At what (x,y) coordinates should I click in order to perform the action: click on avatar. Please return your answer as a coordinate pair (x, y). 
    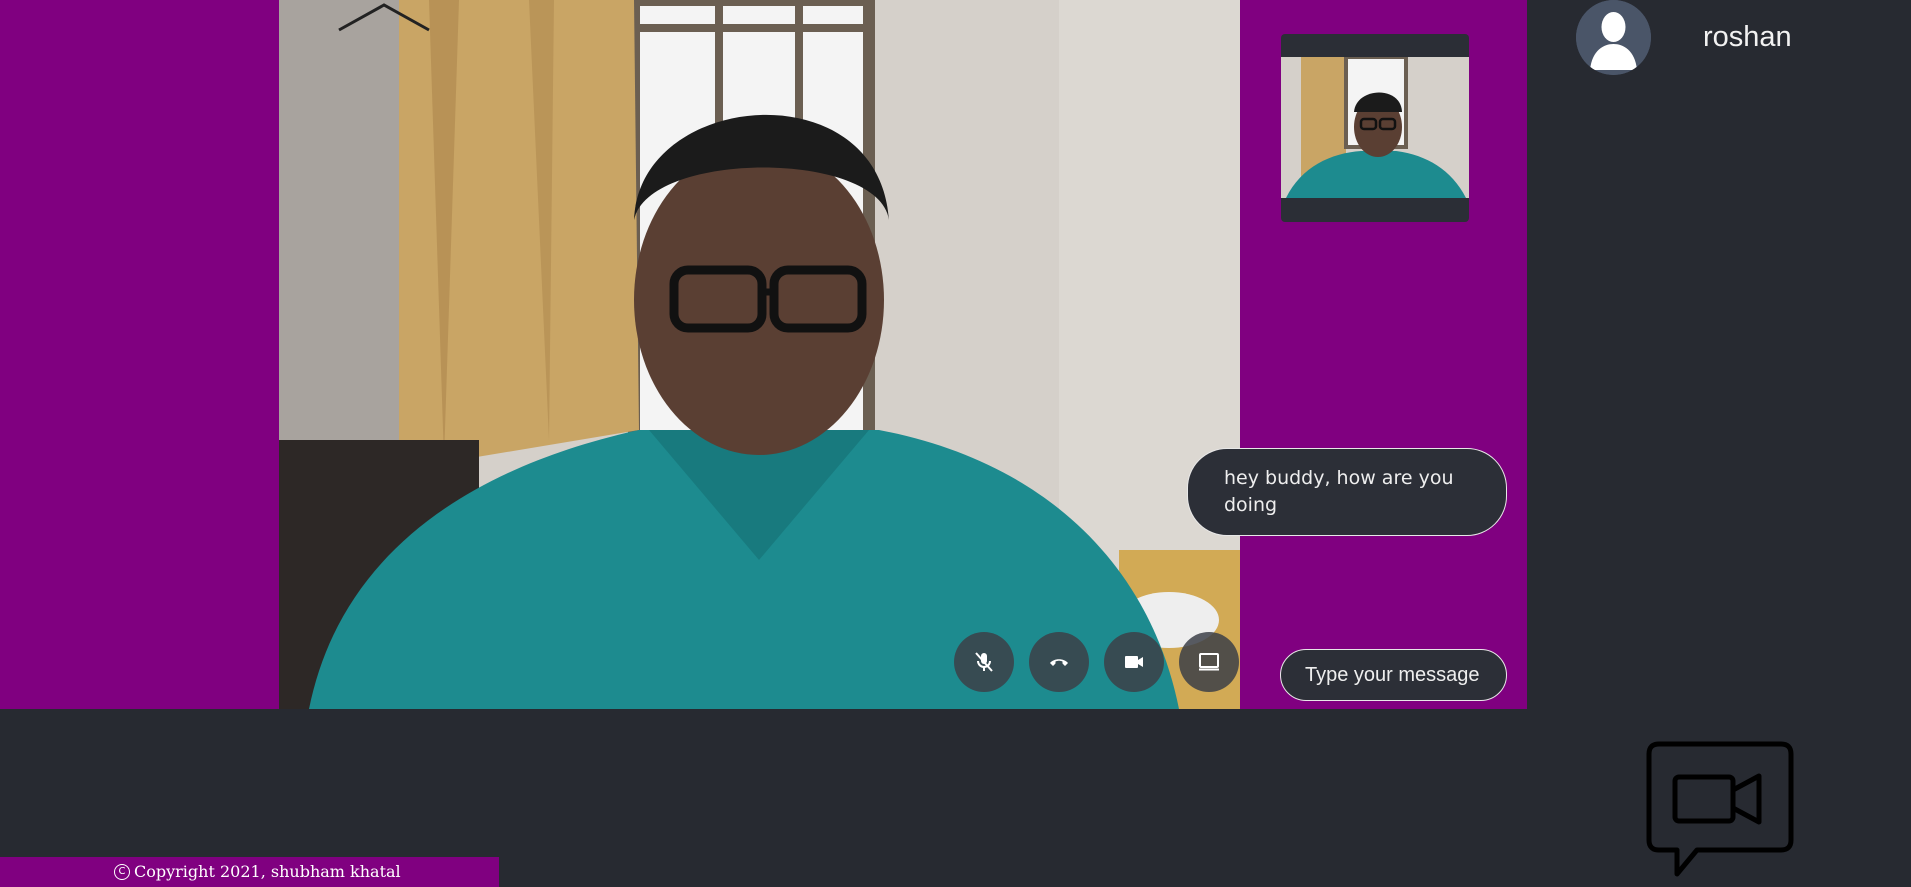
    Looking at the image, I should click on (1613, 37).